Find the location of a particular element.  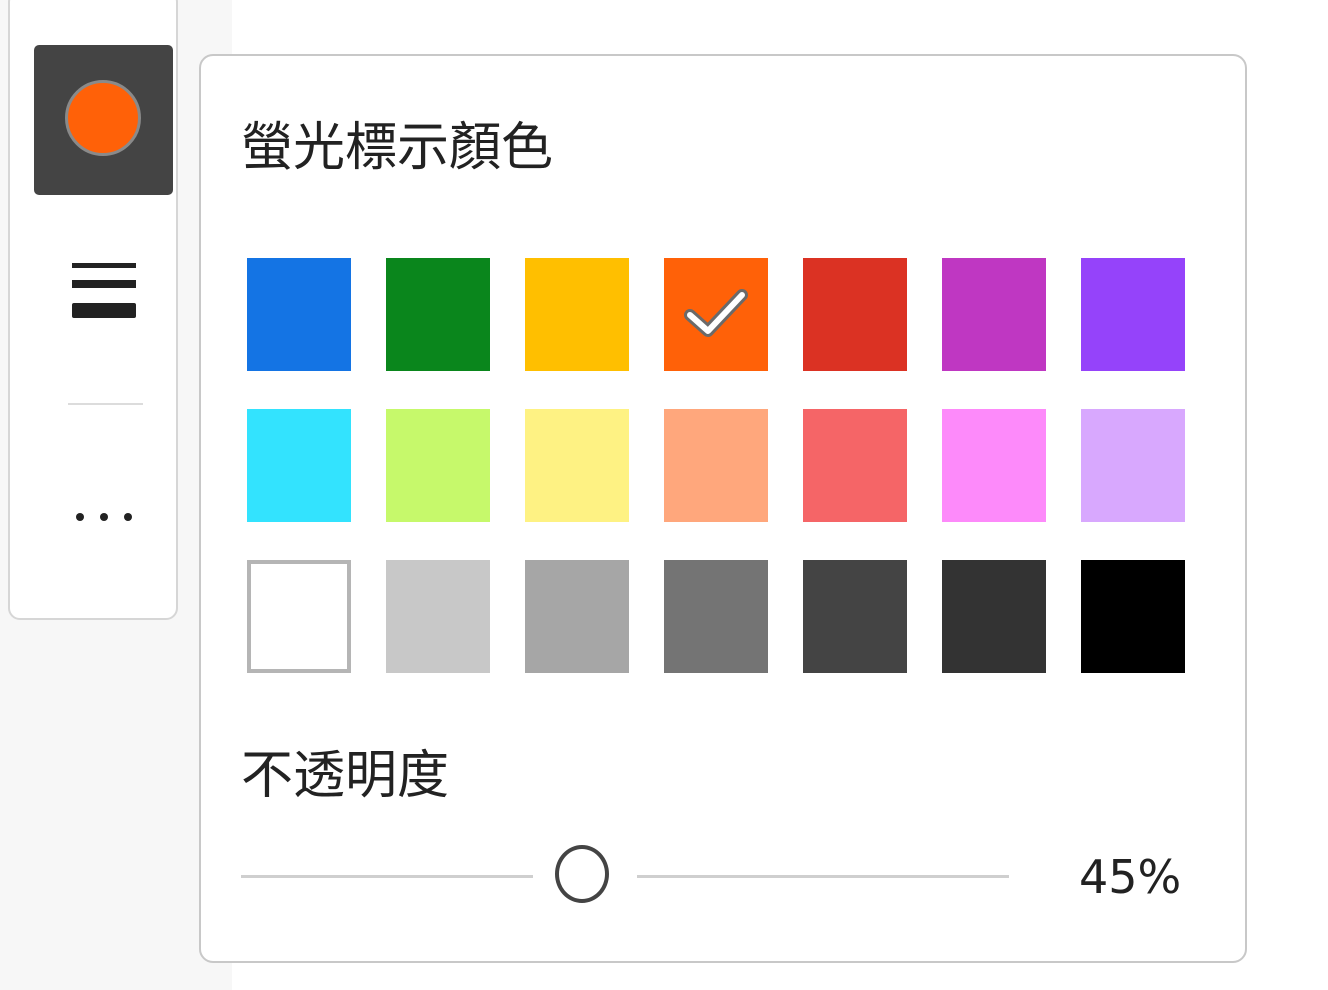

color-circle-icon is located at coordinates (103, 118).